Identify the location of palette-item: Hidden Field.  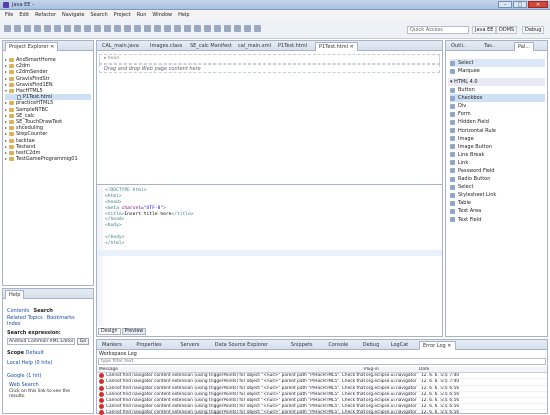
(497, 122).